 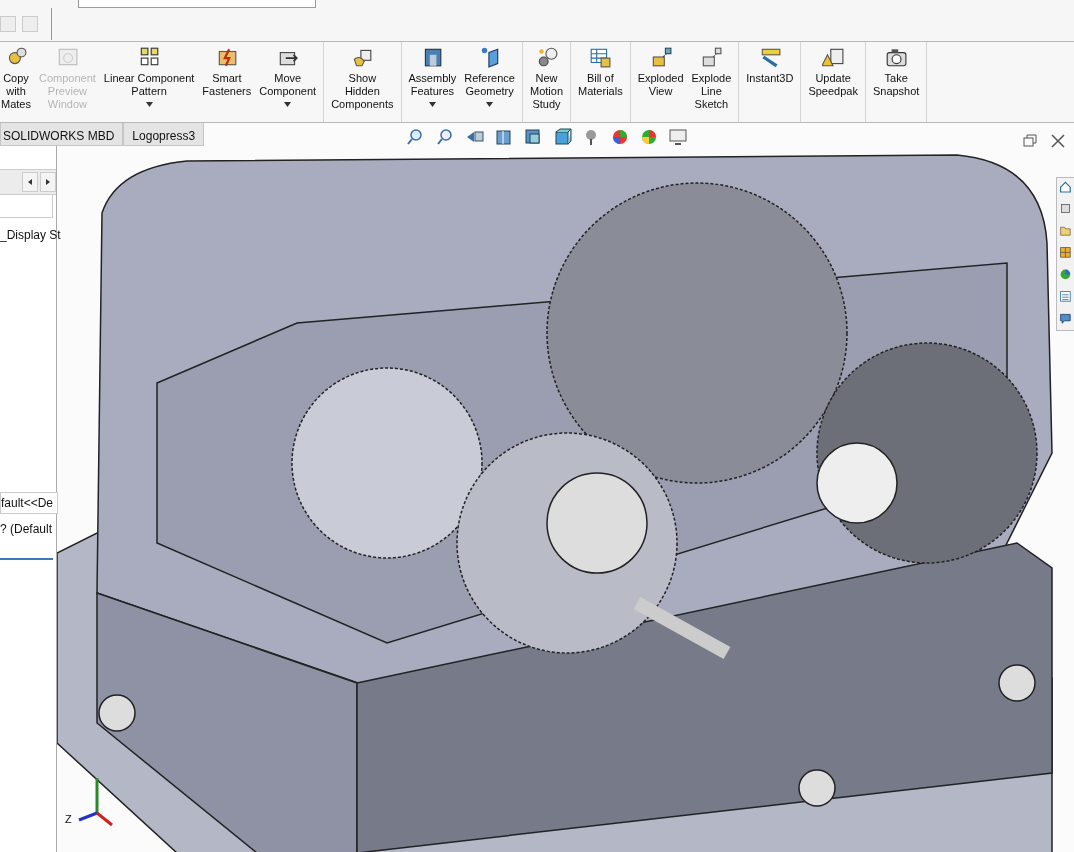 What do you see at coordinates (489, 82) in the screenshot?
I see `toolbar-button: Reference Geometry` at bounding box center [489, 82].